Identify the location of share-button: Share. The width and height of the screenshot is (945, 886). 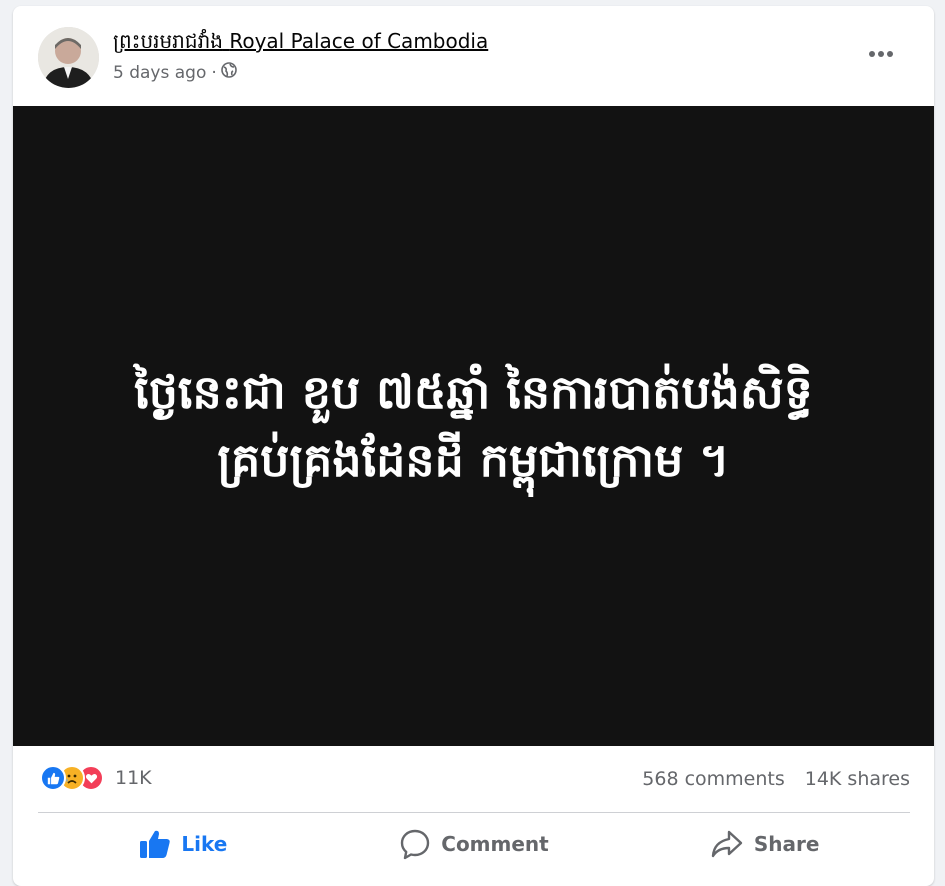
(764, 844).